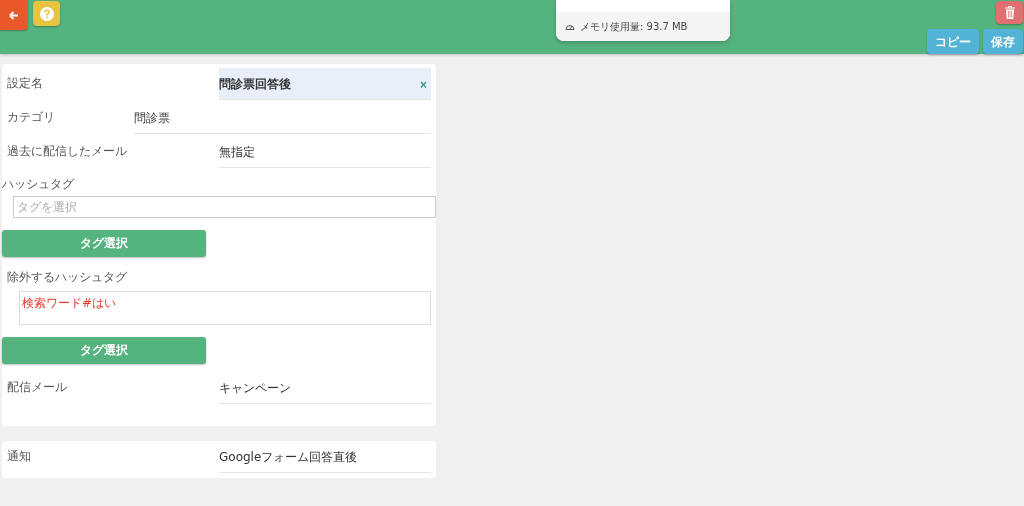 This screenshot has width=1024, height=506. I want to click on back-button, so click(14, 15).